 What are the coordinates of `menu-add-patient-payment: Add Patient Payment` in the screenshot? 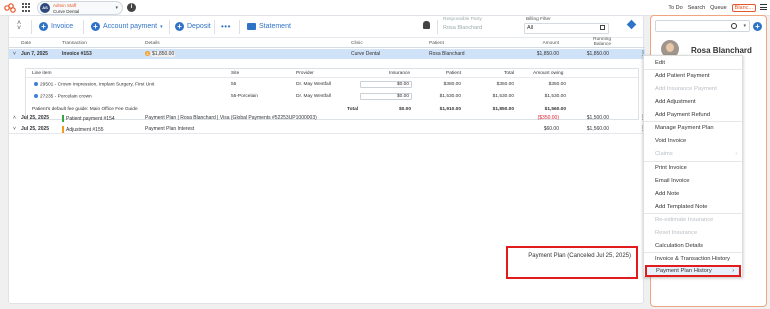 It's located at (693, 76).